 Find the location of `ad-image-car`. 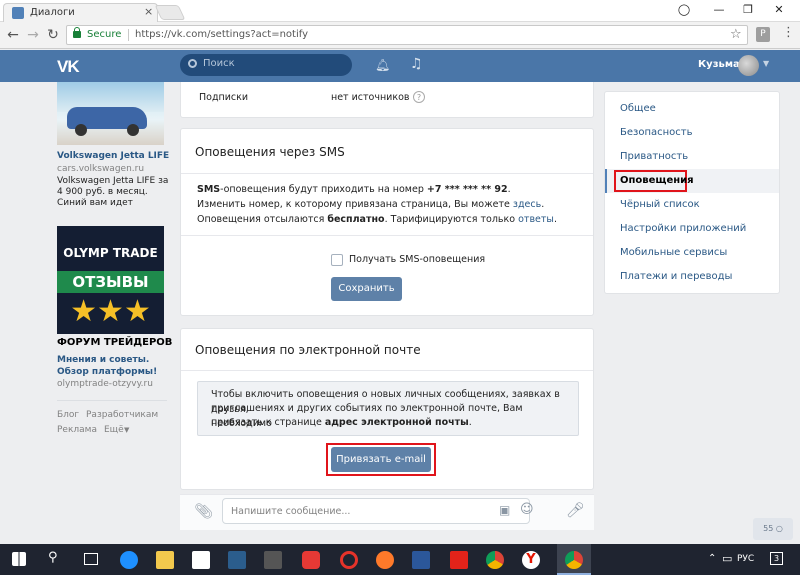

ad-image-car is located at coordinates (110, 113).